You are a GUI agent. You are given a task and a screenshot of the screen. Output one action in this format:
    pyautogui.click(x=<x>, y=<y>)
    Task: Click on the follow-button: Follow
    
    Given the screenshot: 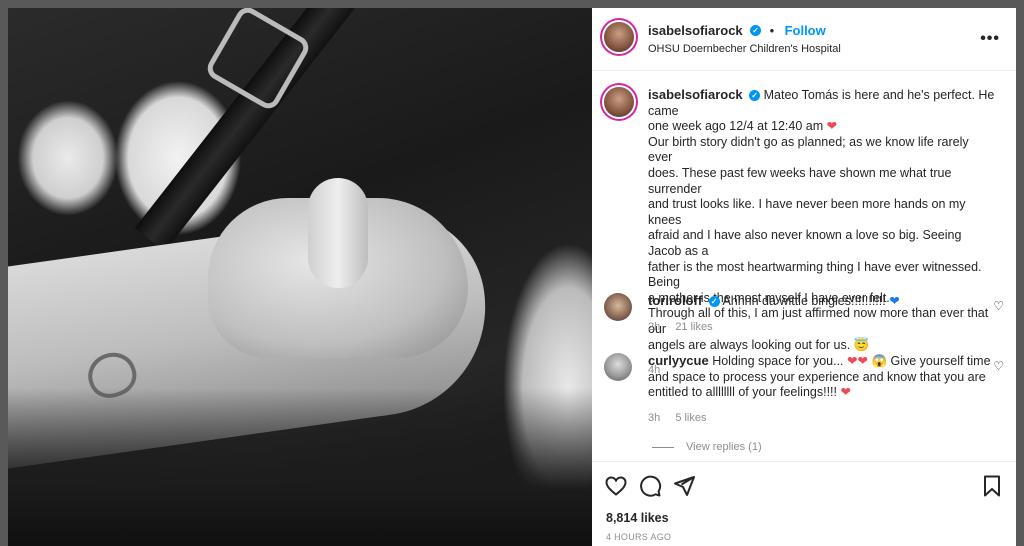 What is the action you would take?
    pyautogui.click(x=805, y=30)
    